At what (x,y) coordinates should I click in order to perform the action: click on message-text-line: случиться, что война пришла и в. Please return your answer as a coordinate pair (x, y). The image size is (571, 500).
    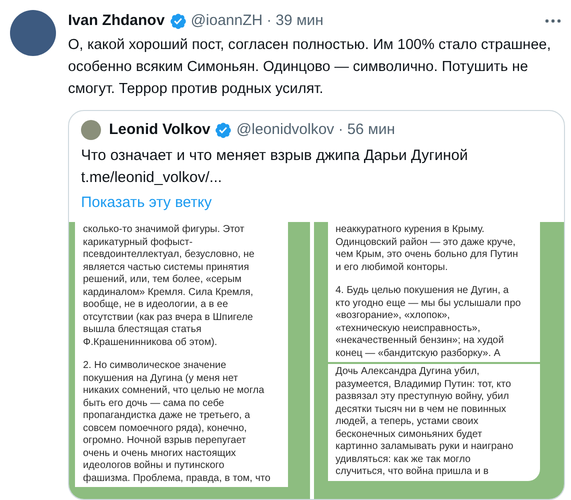
    Looking at the image, I should click on (413, 472).